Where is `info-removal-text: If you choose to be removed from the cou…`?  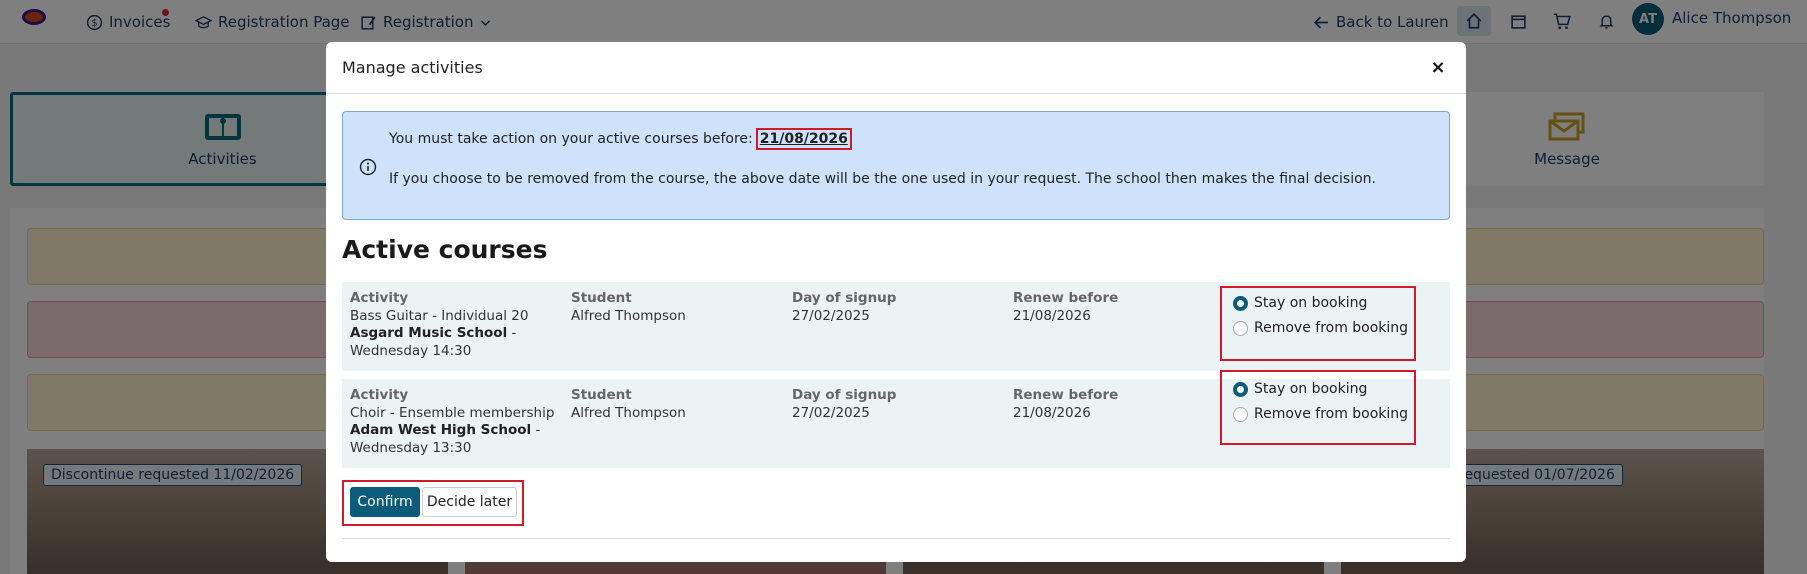
info-removal-text: If you choose to be removed from the cou… is located at coordinates (882, 179).